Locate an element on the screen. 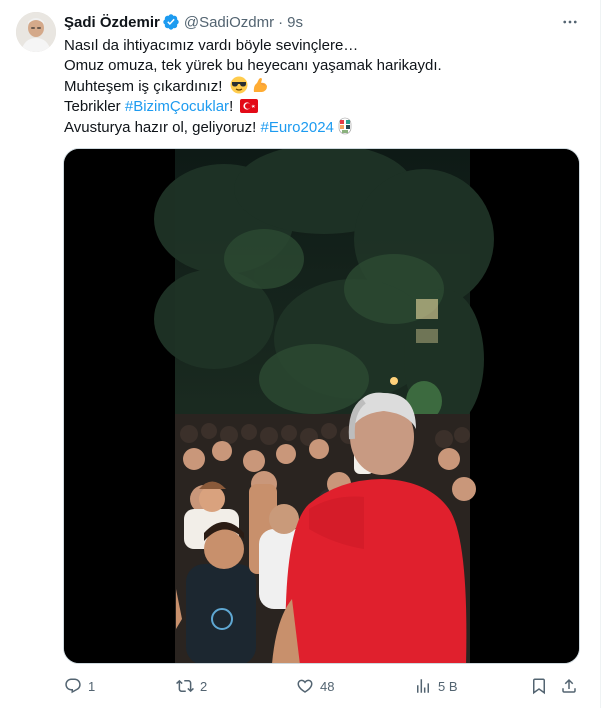  euro2024-emoji is located at coordinates (345, 126).